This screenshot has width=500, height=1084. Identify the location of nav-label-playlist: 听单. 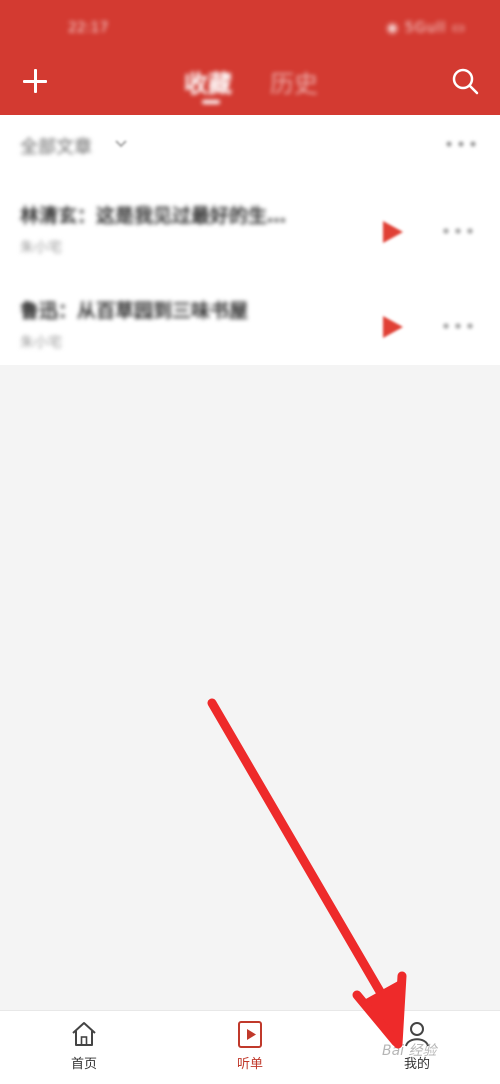
(249, 1064).